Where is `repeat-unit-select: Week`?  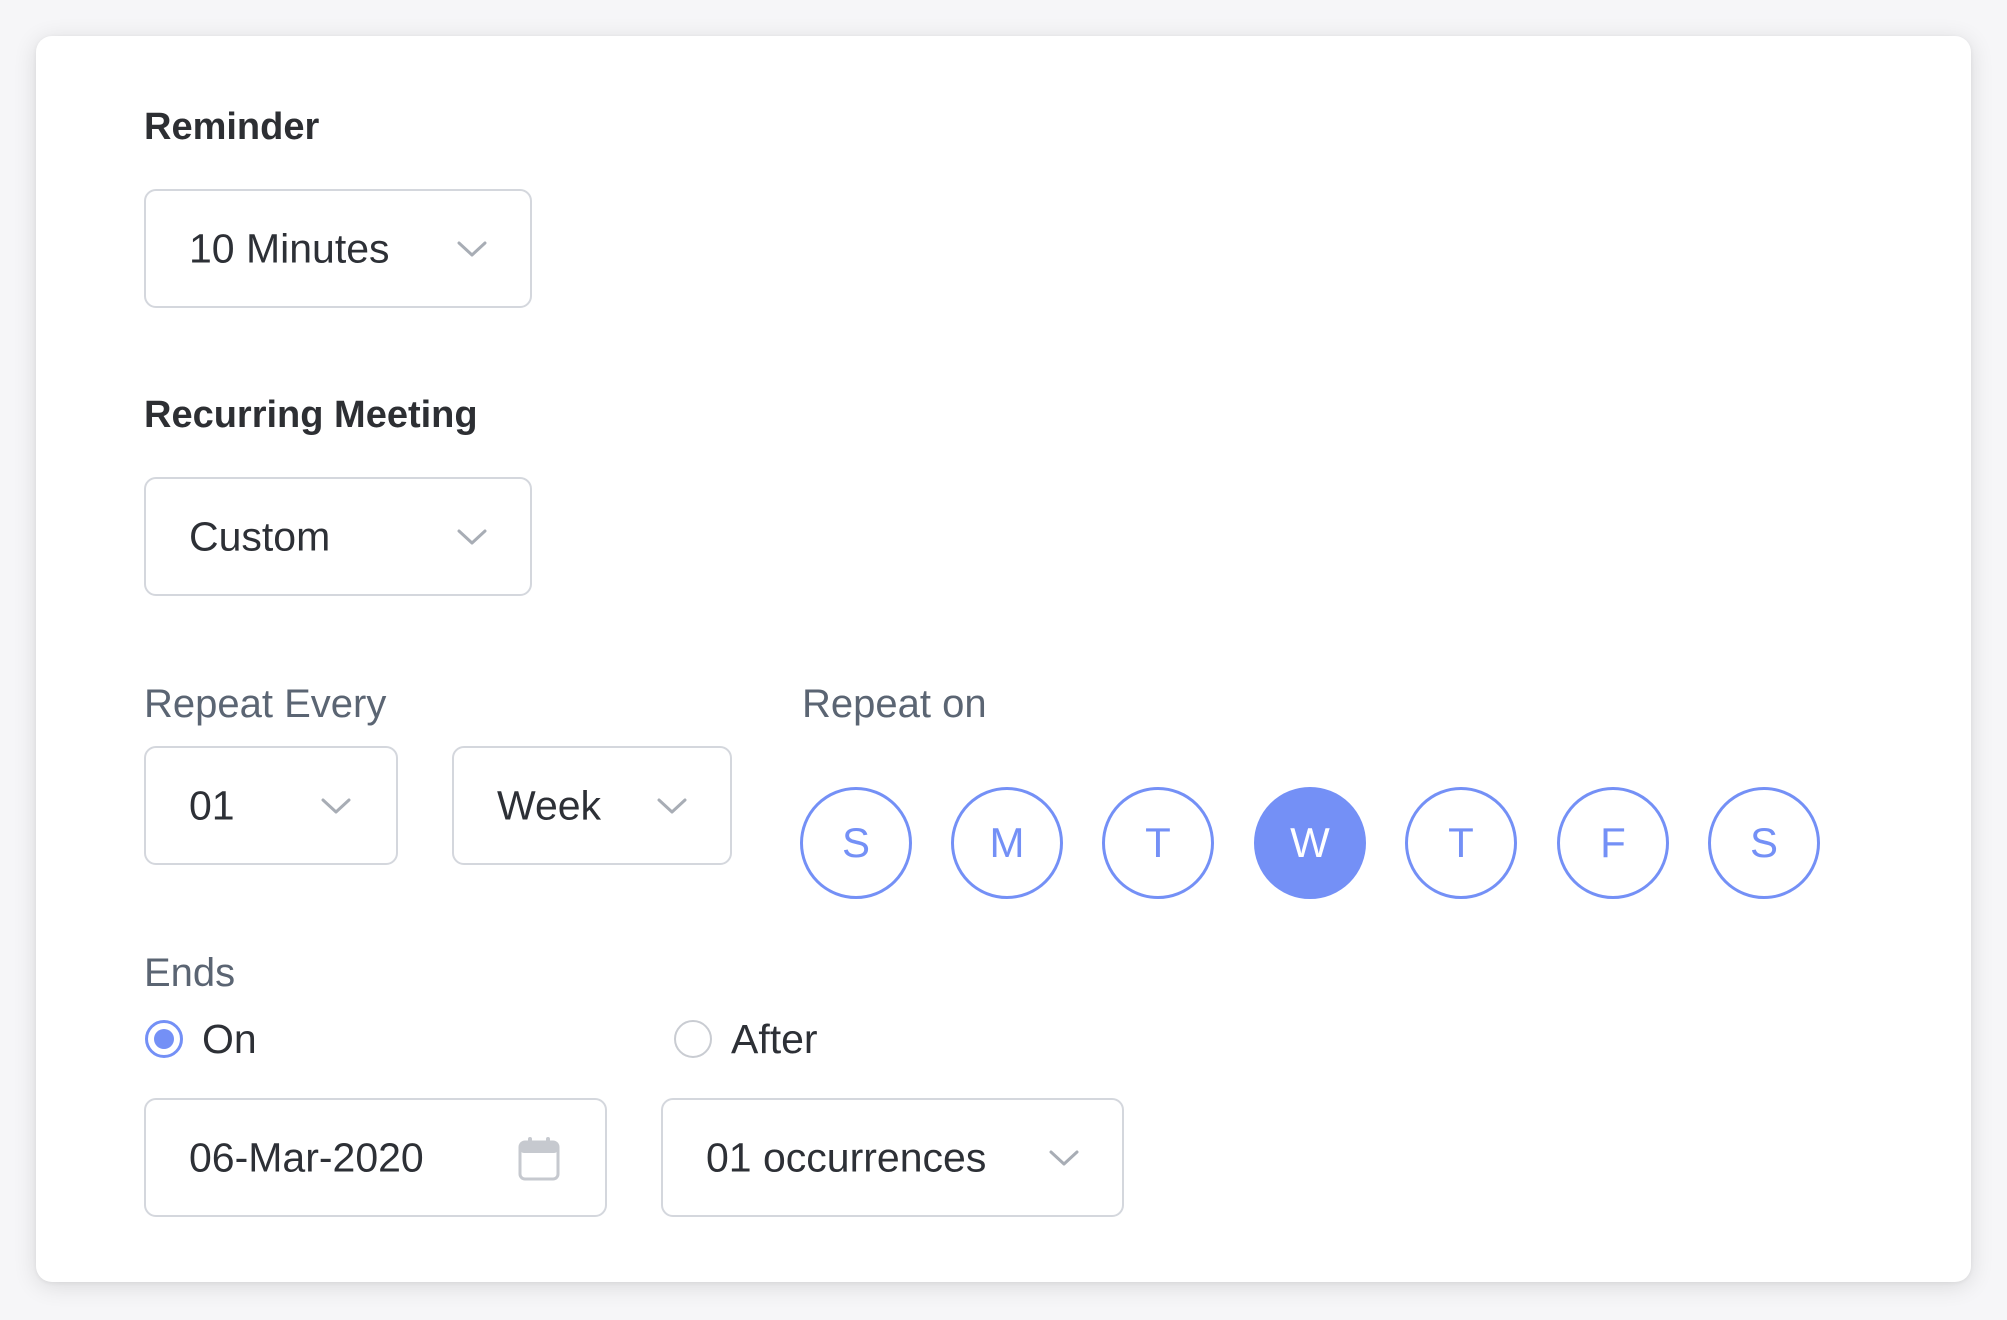 repeat-unit-select: Week is located at coordinates (592, 805).